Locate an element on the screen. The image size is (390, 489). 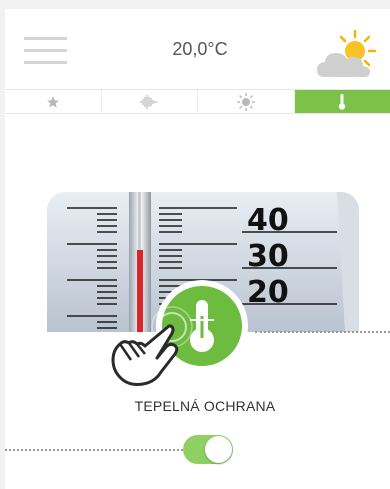
connector-line-left is located at coordinates (94, 450).